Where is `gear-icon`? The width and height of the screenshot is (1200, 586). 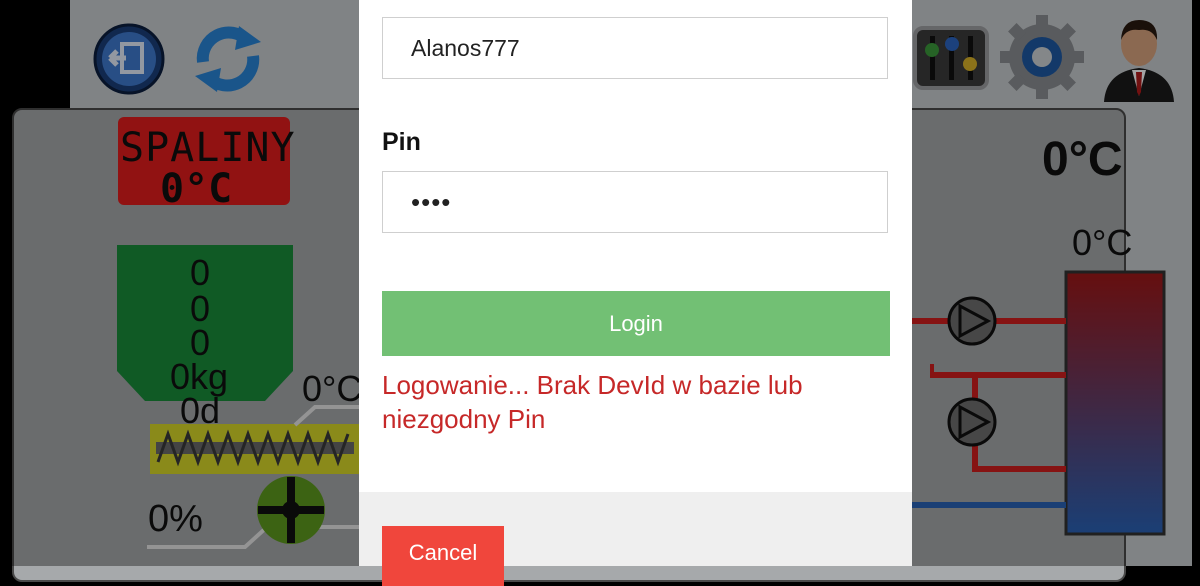 gear-icon is located at coordinates (1042, 57).